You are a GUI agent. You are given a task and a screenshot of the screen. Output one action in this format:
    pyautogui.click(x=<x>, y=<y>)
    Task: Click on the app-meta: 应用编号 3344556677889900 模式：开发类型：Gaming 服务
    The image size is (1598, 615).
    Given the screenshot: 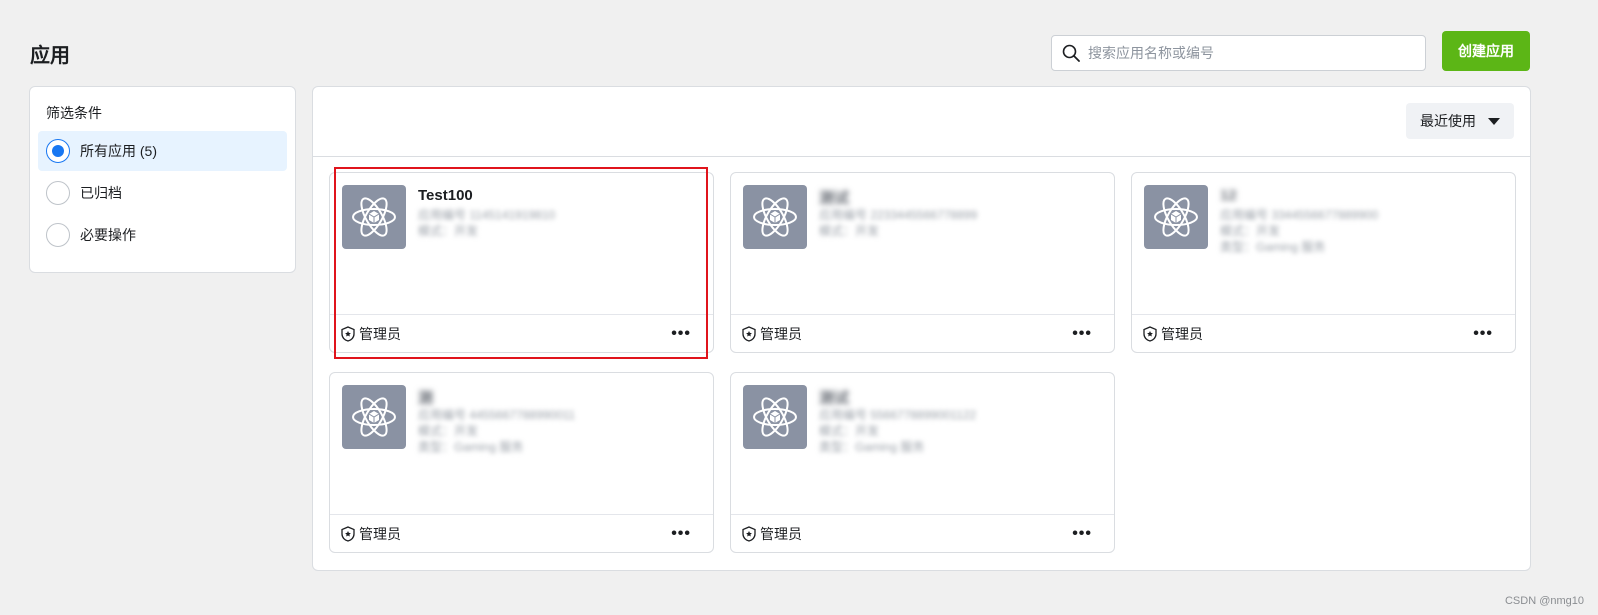 What is the action you would take?
    pyautogui.click(x=1299, y=231)
    